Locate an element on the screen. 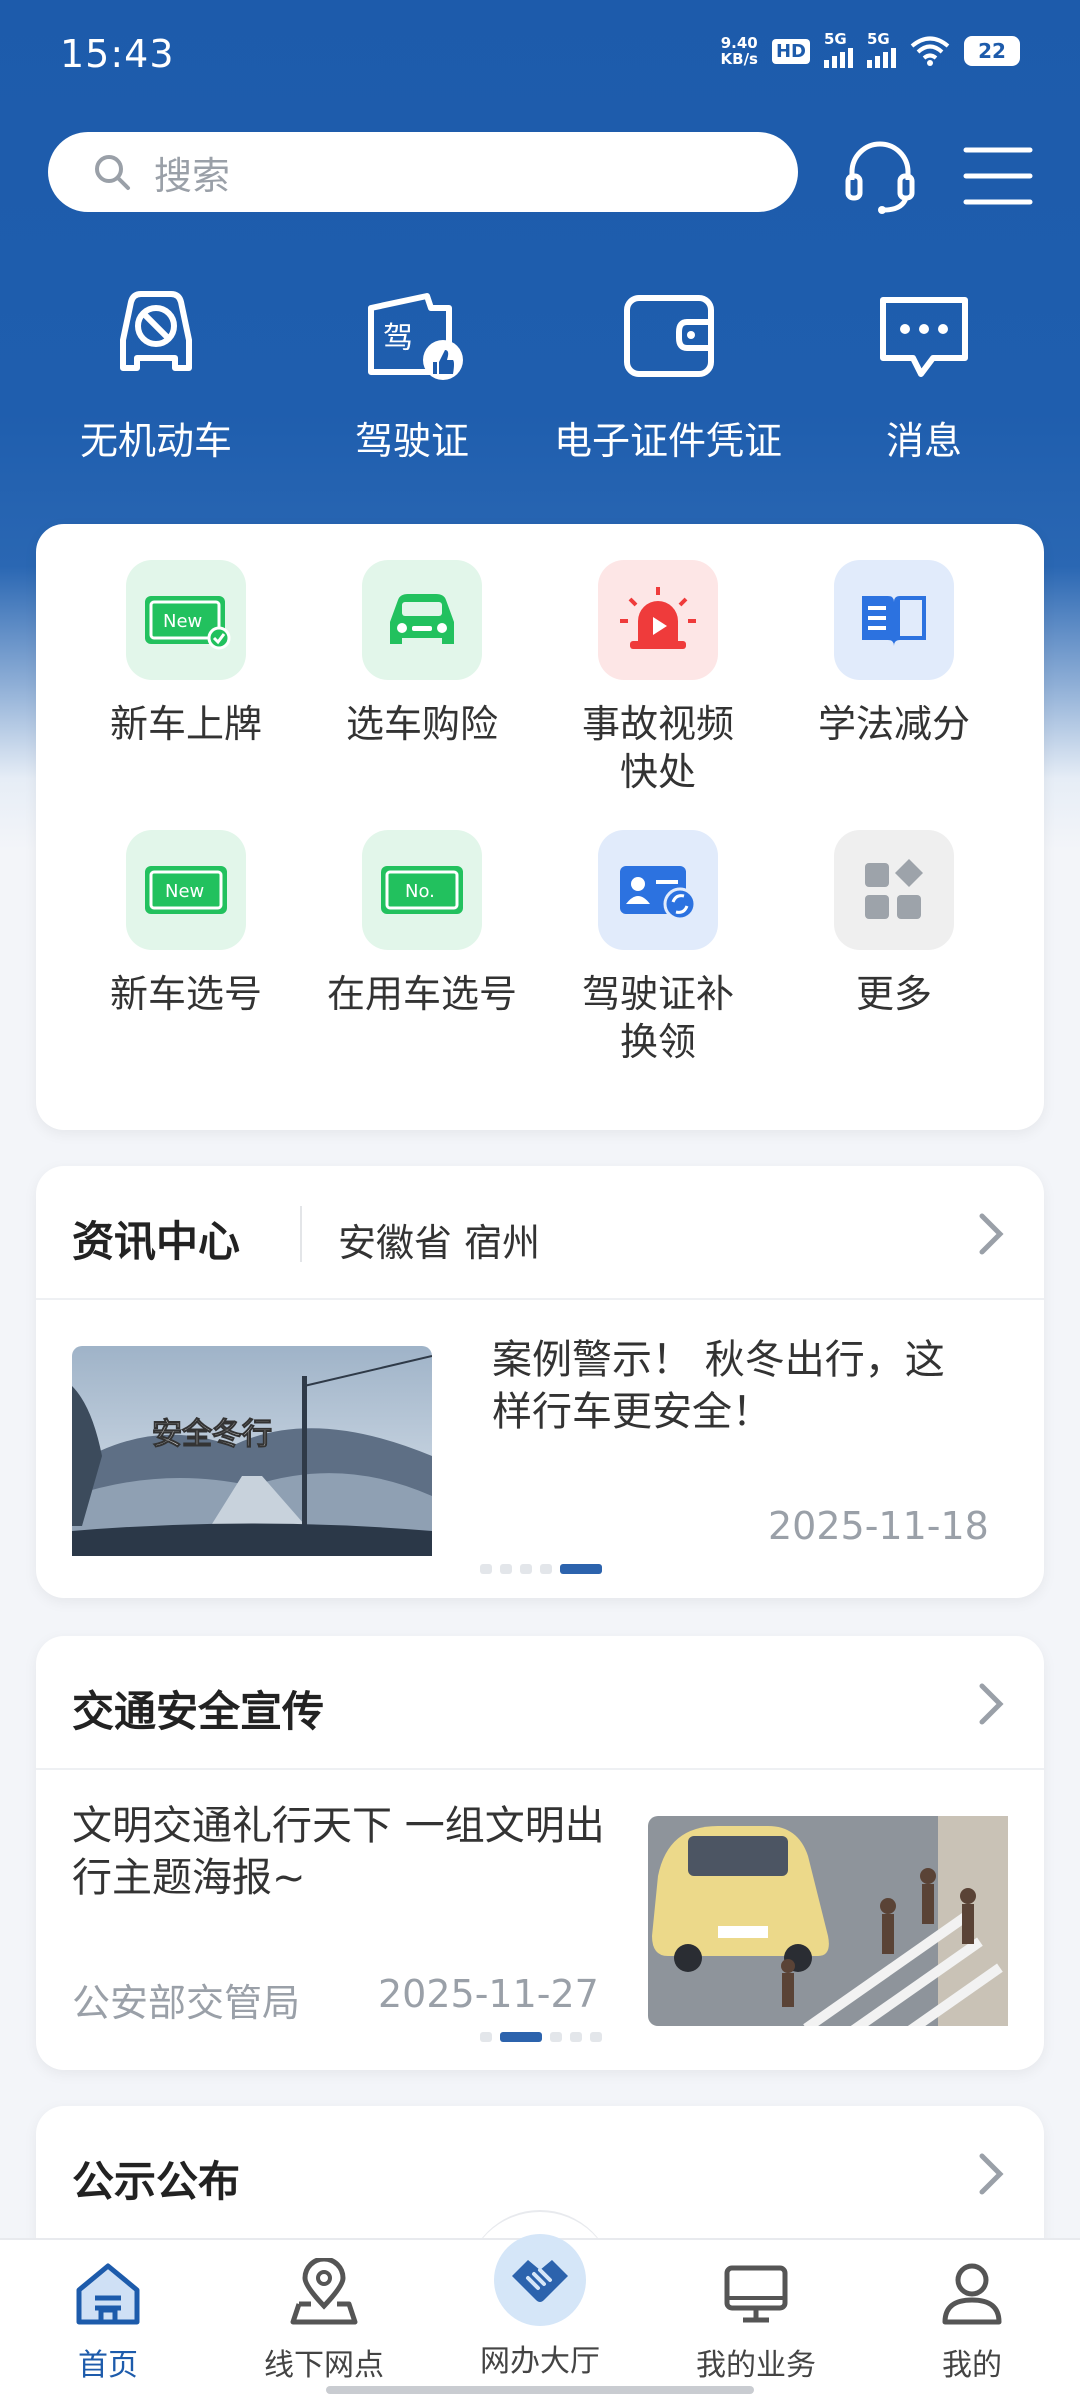 This screenshot has width=1080, height=2400. nav-online-hall: 网办大厅 is located at coordinates (540, 2358).